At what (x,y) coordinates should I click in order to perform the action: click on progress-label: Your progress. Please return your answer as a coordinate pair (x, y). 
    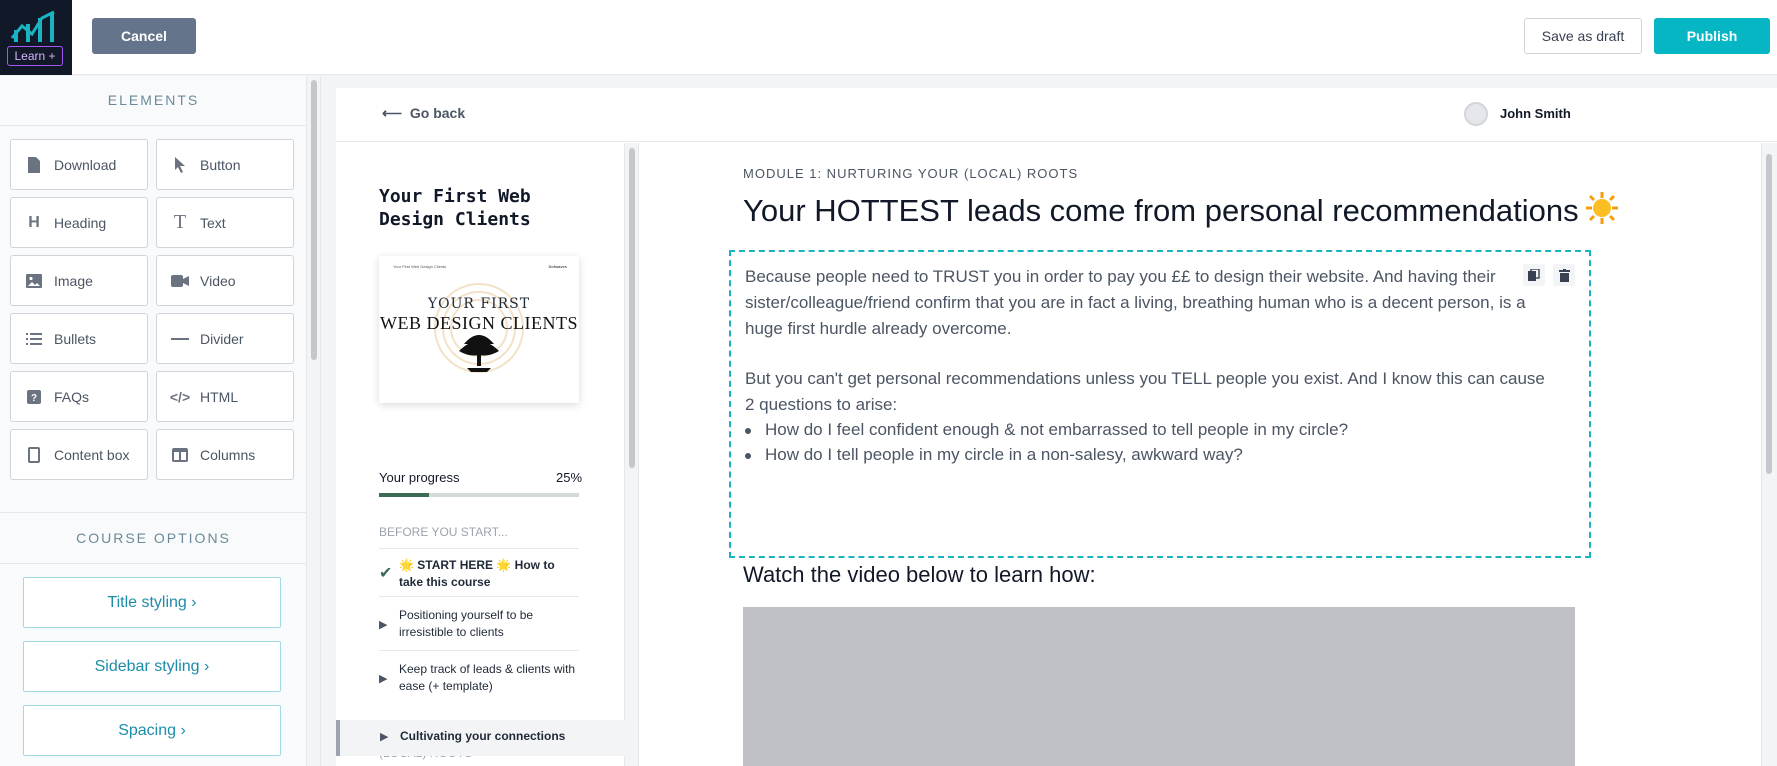
    Looking at the image, I should click on (419, 477).